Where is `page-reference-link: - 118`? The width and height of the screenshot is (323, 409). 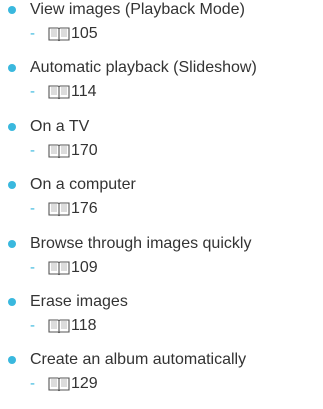
page-reference-link: - 118 is located at coordinates (63, 326).